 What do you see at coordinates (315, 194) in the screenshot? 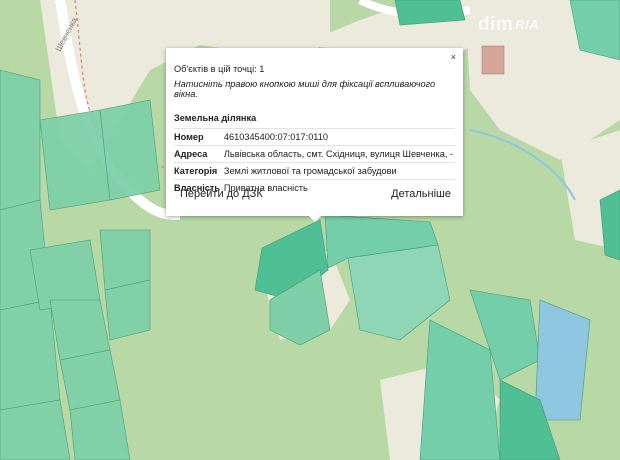
I see `popup-actions: Перейти до ДЗК Детальніше` at bounding box center [315, 194].